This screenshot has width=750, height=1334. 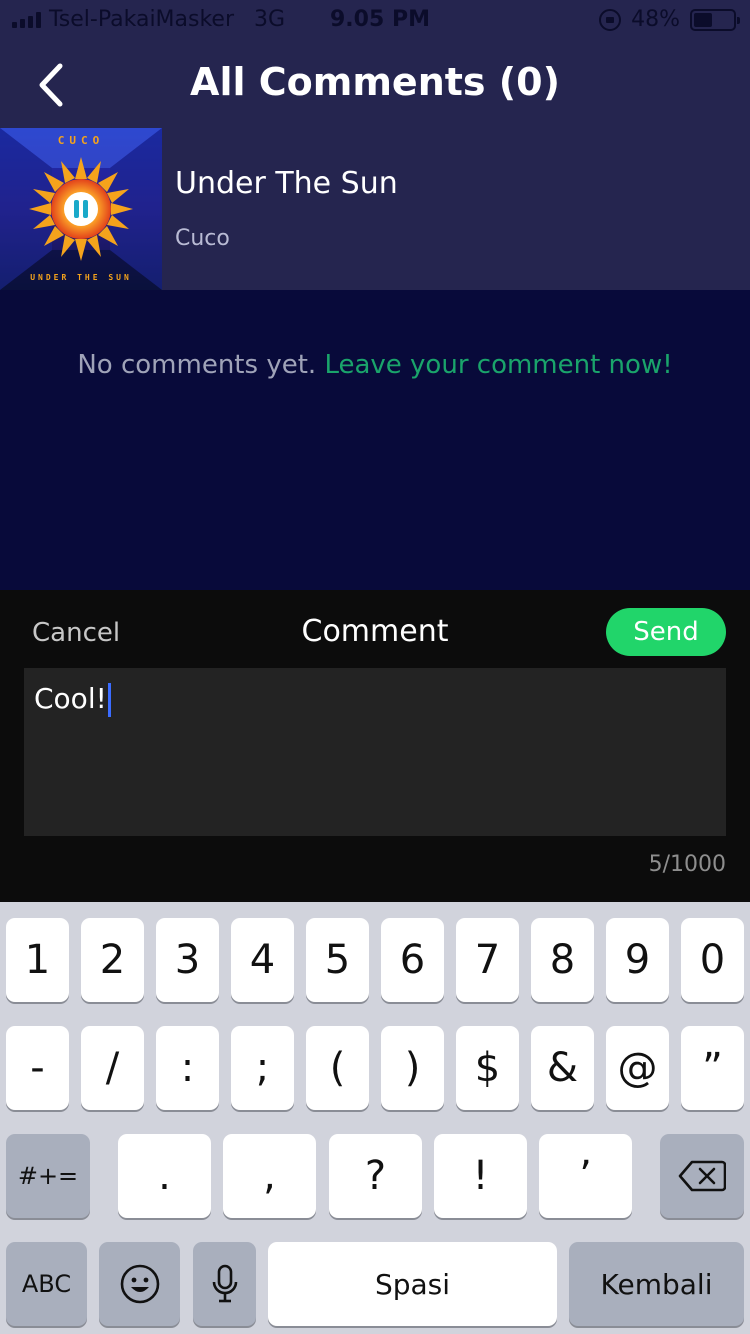 I want to click on dictation-key, so click(x=224, y=1284).